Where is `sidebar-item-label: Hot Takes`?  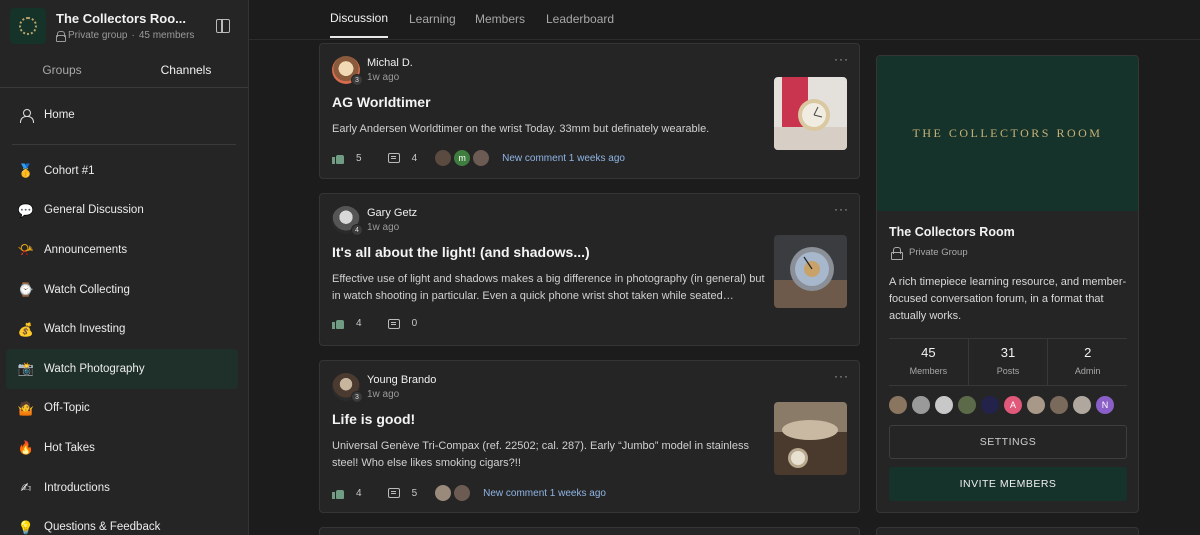
sidebar-item-label: Hot Takes is located at coordinates (69, 447).